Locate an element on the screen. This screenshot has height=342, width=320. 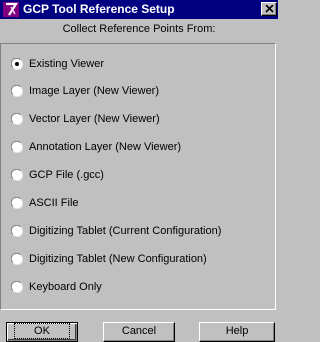
option-vector-layer: Vector Layer (New Viewer) is located at coordinates (141, 119).